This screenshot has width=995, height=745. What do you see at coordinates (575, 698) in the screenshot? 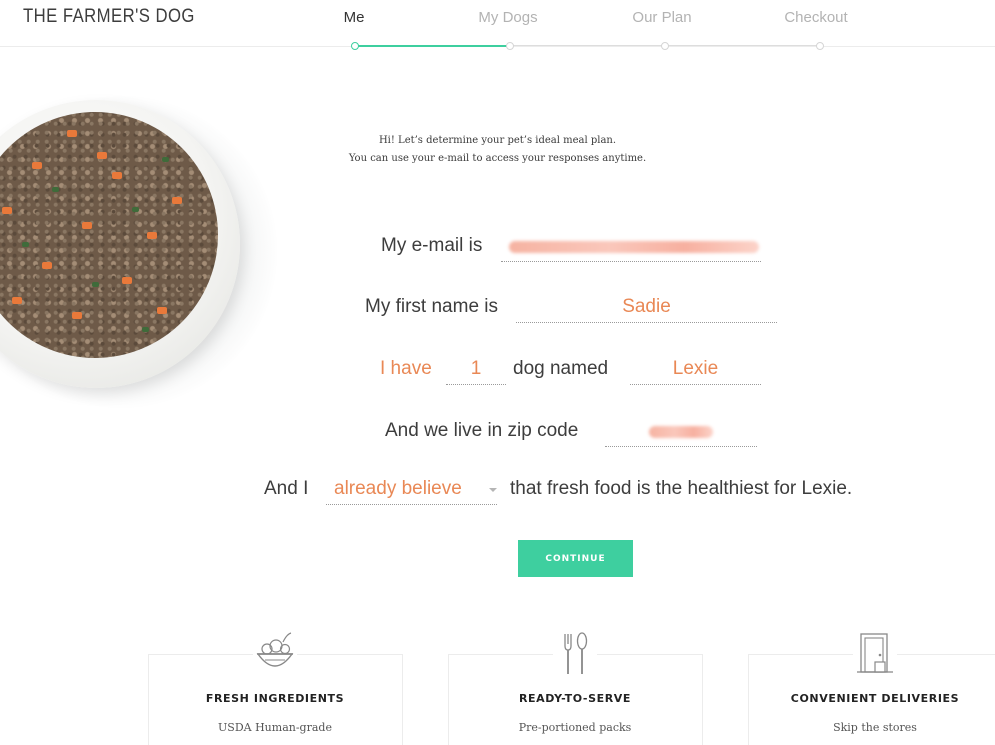
I see `feature-title-ready: READY-TO-SERVE` at bounding box center [575, 698].